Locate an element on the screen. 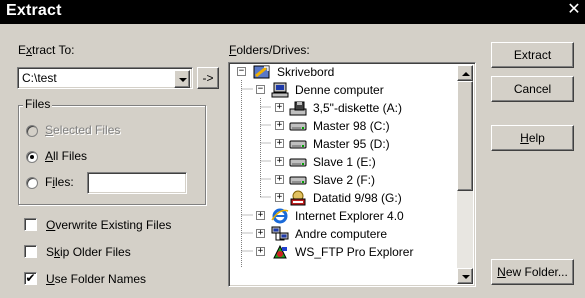  tree-item-label: Andre computere is located at coordinates (341, 234).